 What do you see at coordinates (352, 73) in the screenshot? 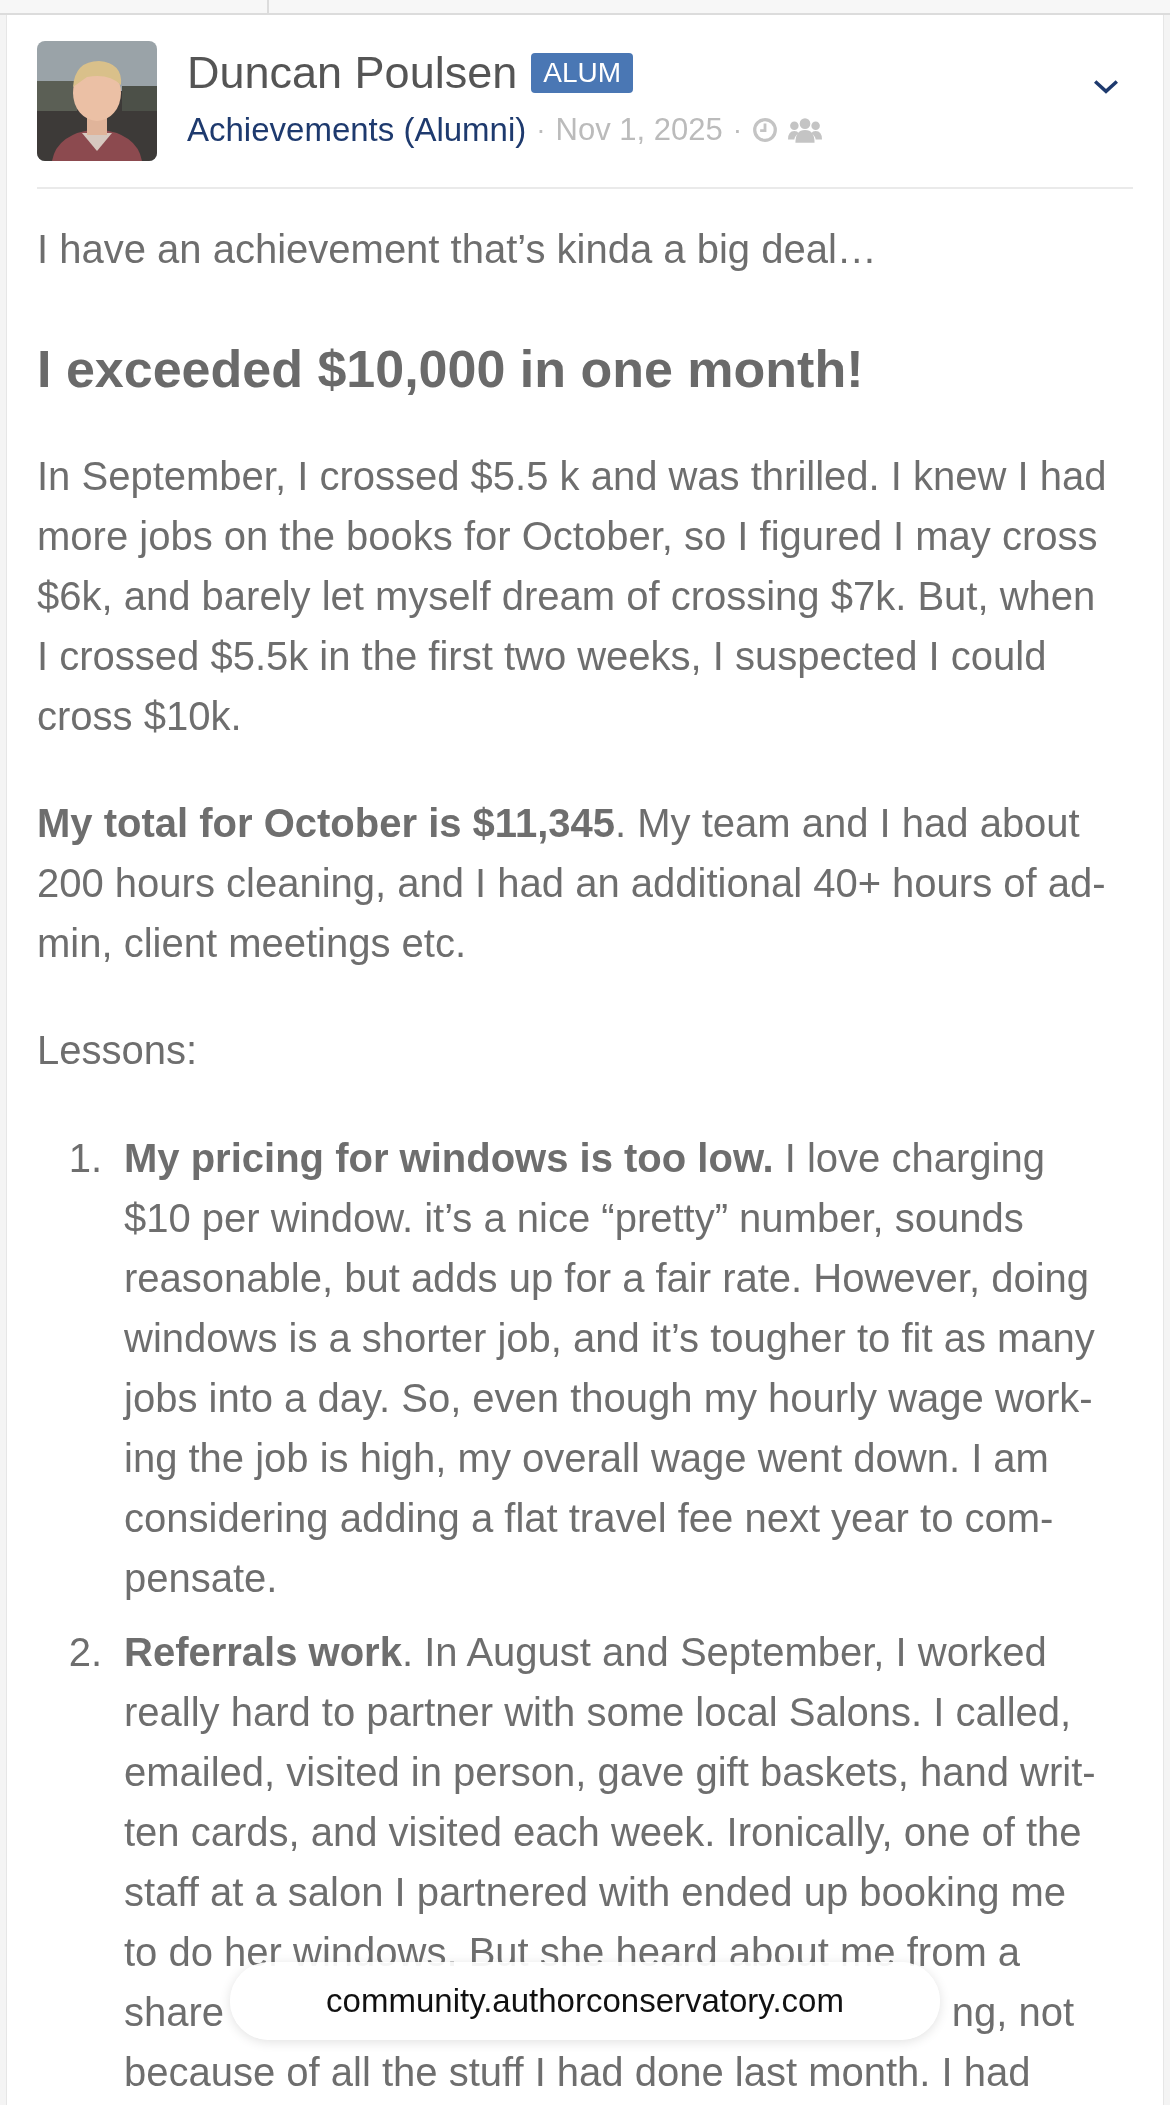
I see `author-name: Duncan Poulsen` at bounding box center [352, 73].